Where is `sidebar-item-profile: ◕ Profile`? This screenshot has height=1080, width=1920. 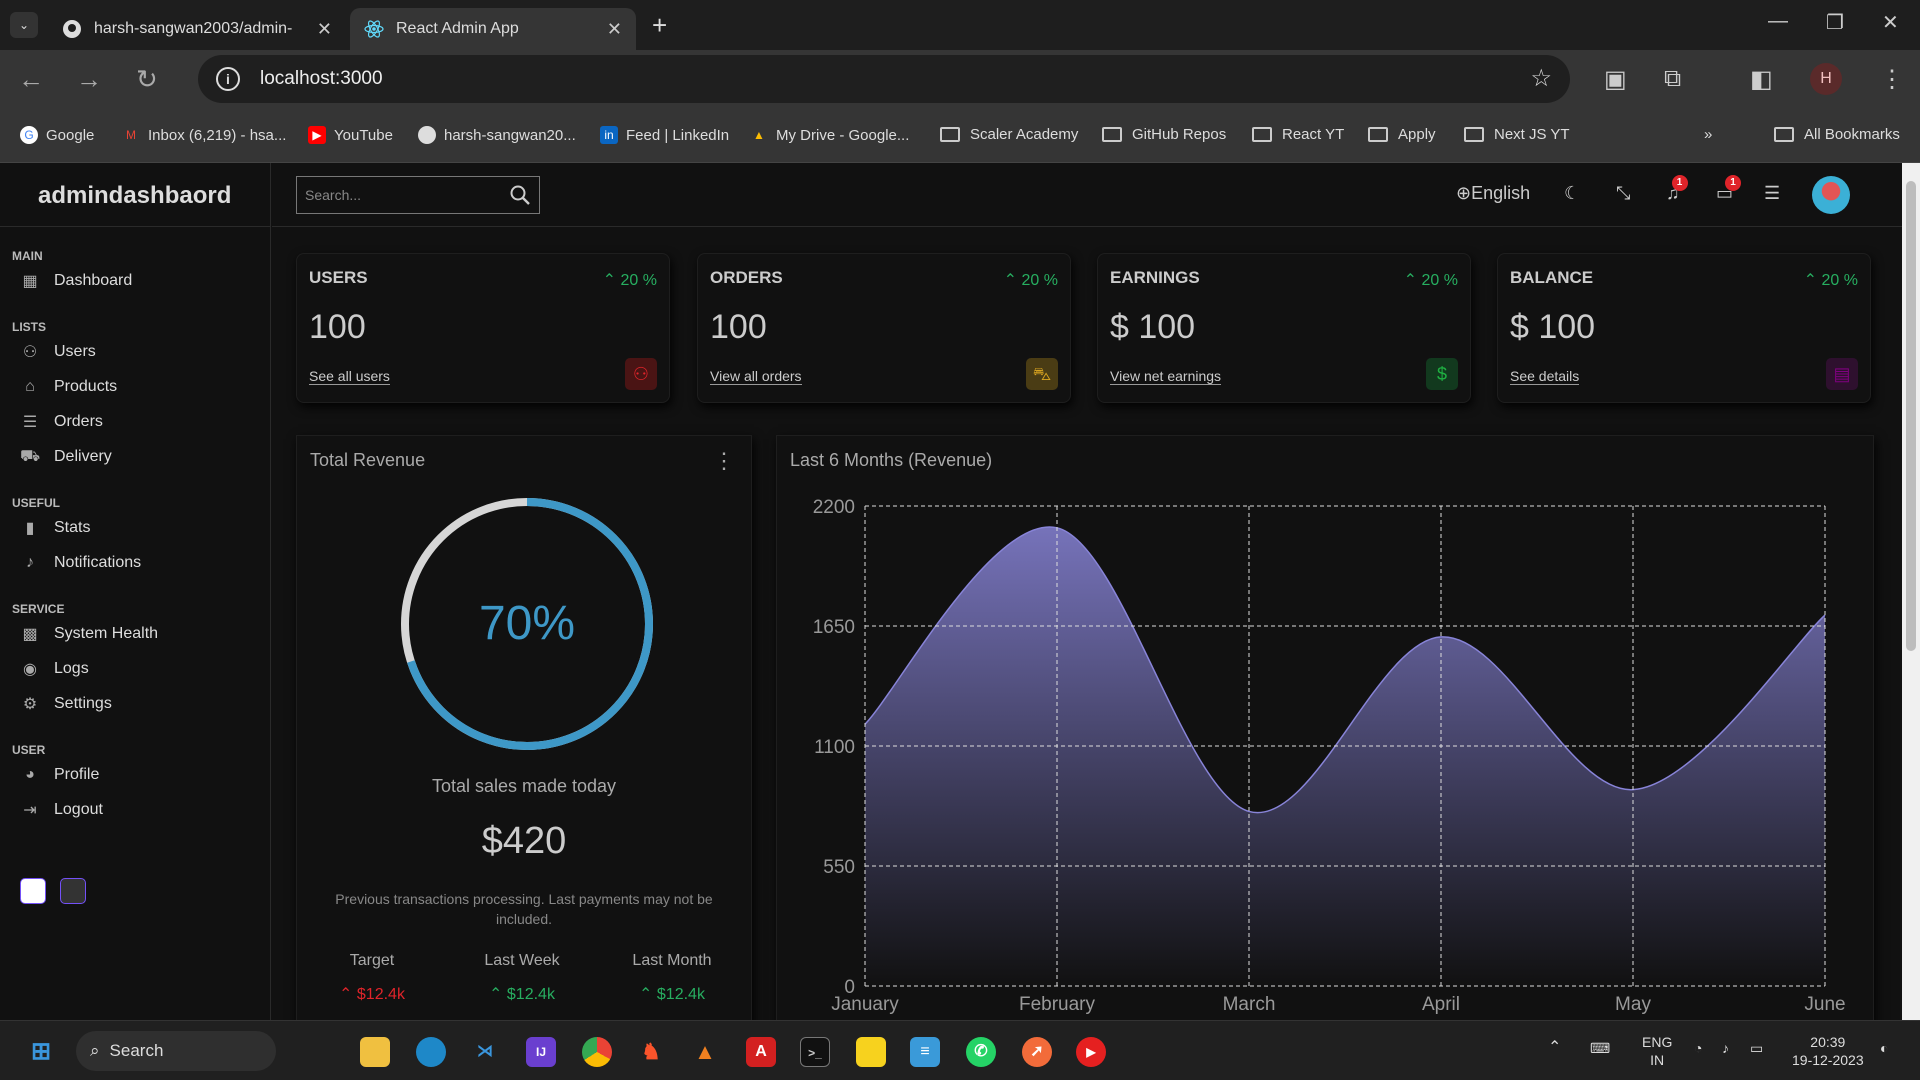
sidebar-item-profile: ◕ Profile is located at coordinates (135, 774).